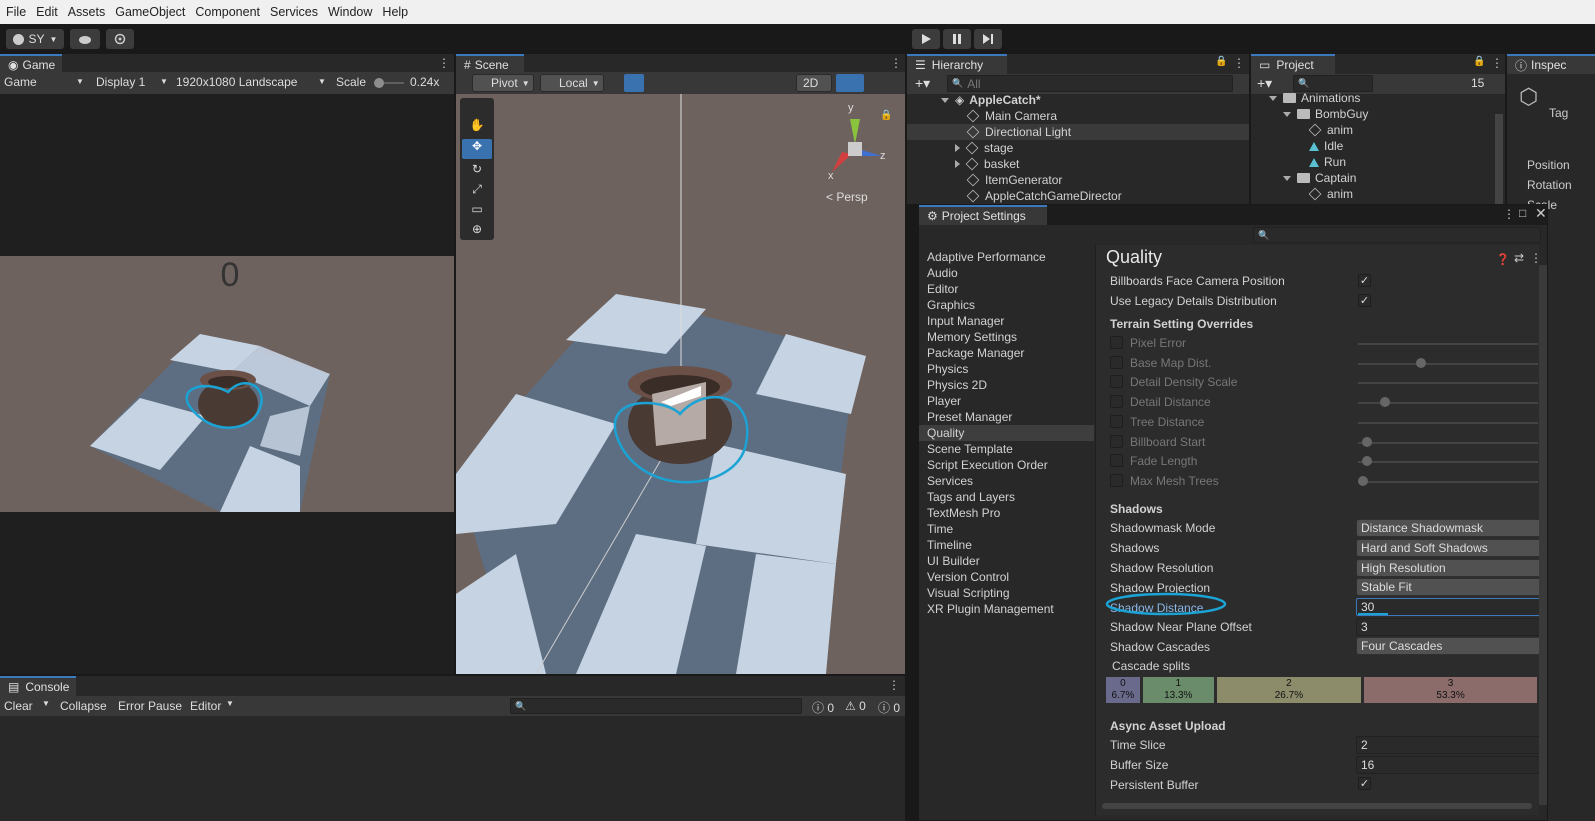 Image resolution: width=1595 pixels, height=821 pixels. Describe the element at coordinates (18, 706) in the screenshot. I see `clear-button: Clear` at that location.